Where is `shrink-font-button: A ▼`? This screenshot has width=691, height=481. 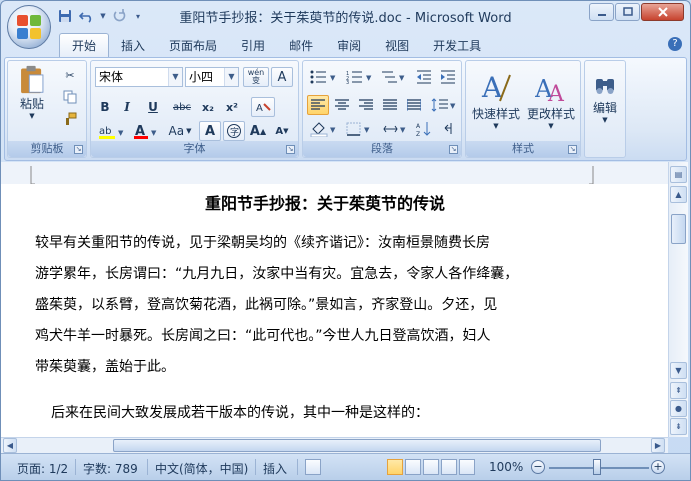
shrink-font-button: A ▼ is located at coordinates (282, 131).